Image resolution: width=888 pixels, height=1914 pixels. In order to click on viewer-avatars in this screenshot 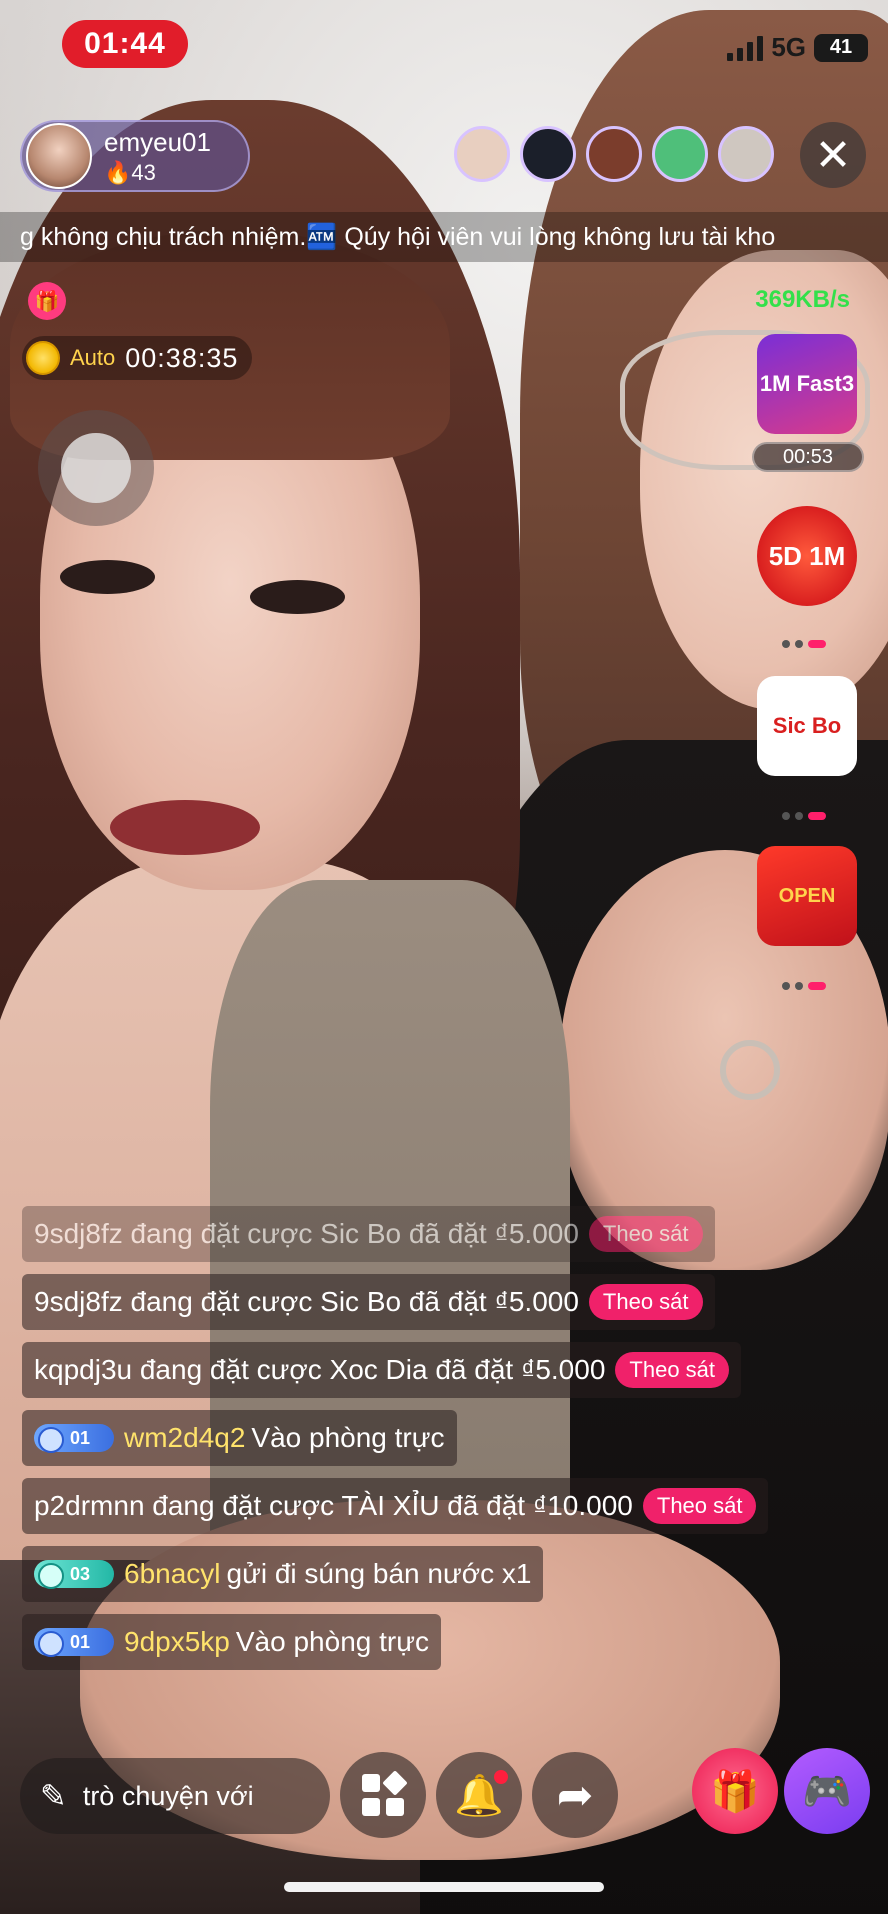, I will do `click(614, 154)`.